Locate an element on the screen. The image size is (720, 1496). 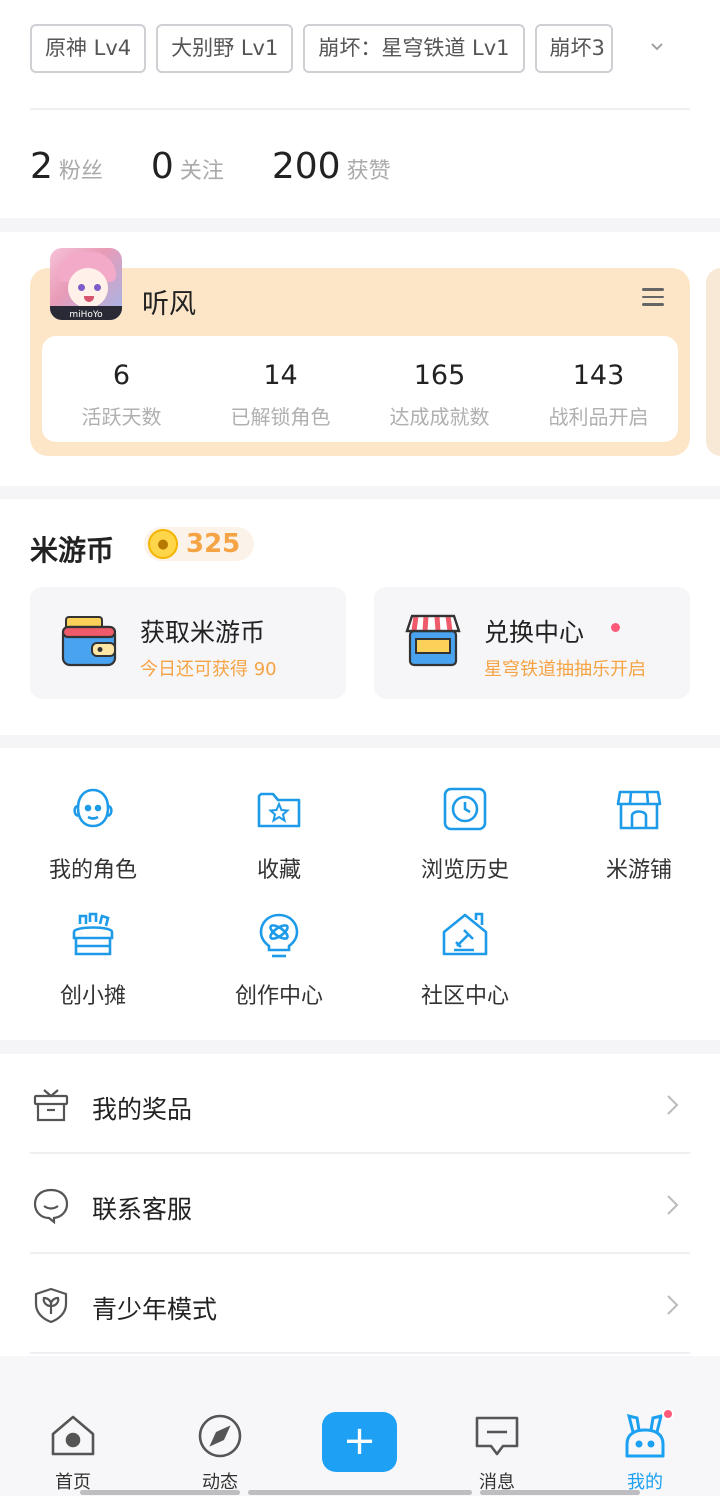
stall-icon is located at coordinates (93, 934).